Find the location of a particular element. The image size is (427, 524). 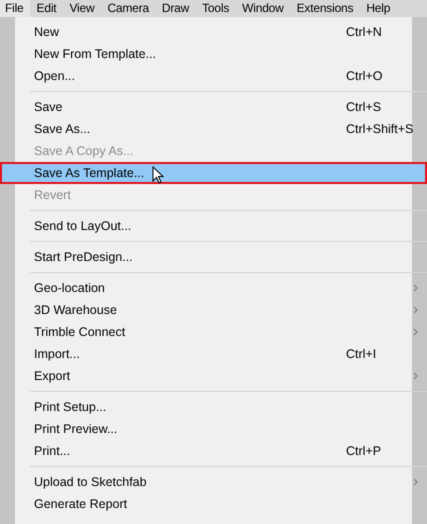

menu-bar-item: Tools is located at coordinates (216, 8).